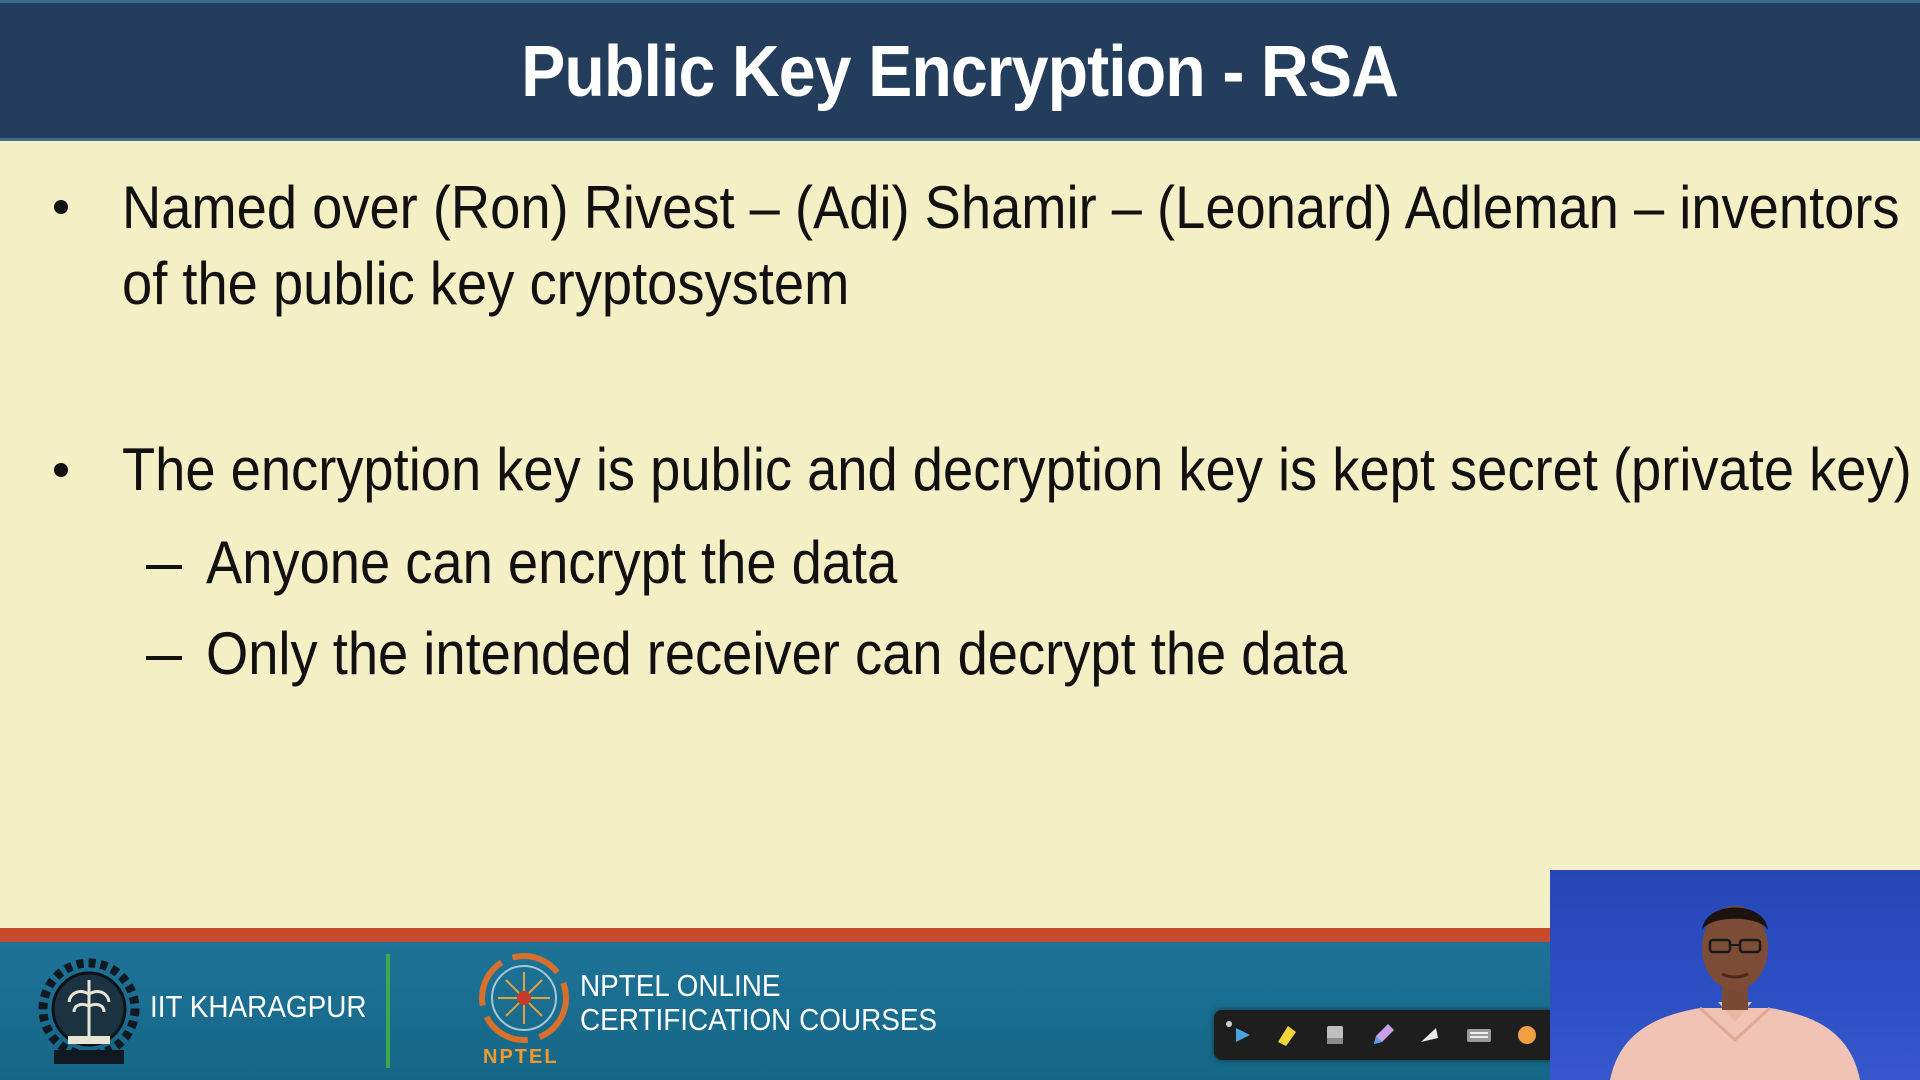 This screenshot has height=1080, width=1920. I want to click on pointer-icon, so click(1239, 1035).